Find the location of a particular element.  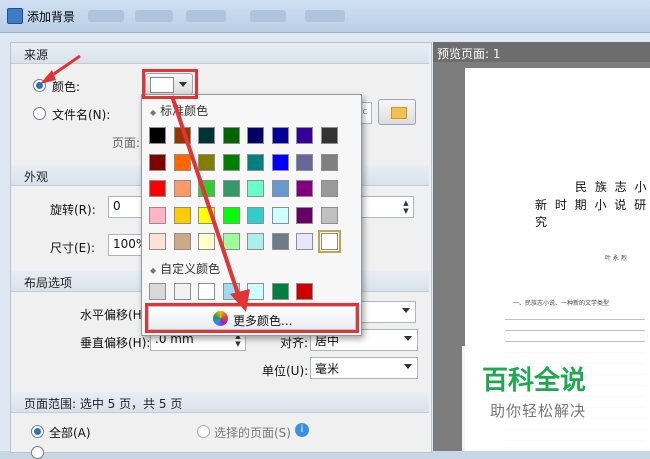

arrow-to-more-colors is located at coordinates (206, 198).